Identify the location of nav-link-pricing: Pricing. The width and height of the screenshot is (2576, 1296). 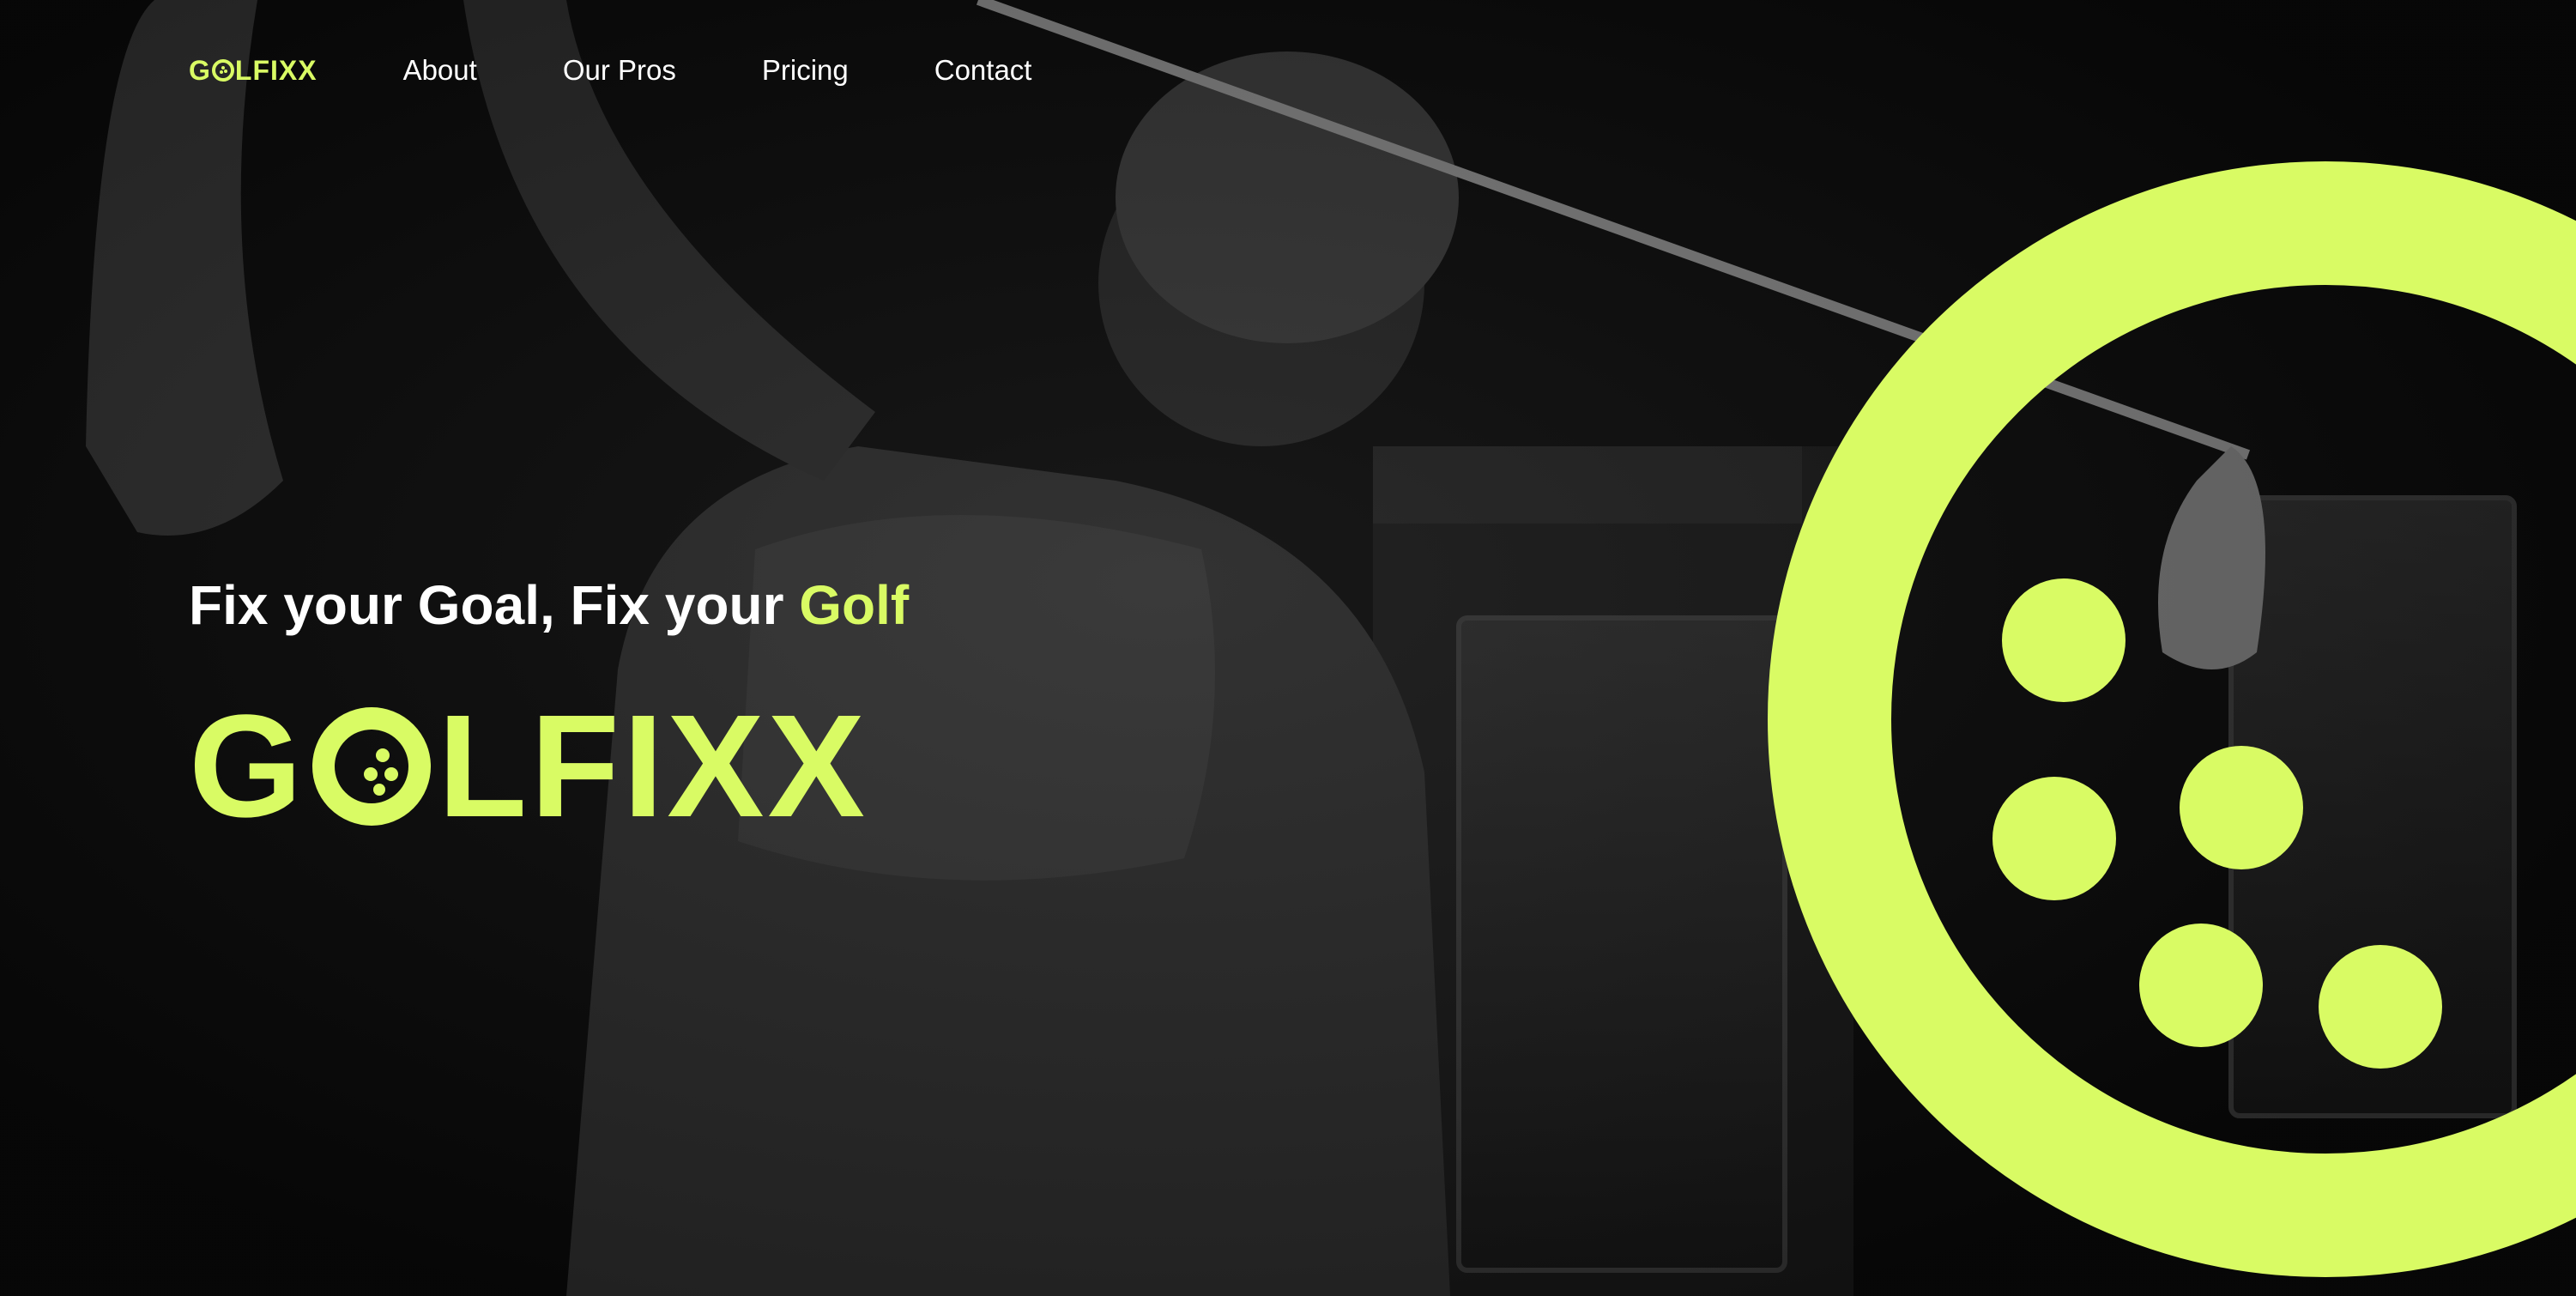
(805, 70).